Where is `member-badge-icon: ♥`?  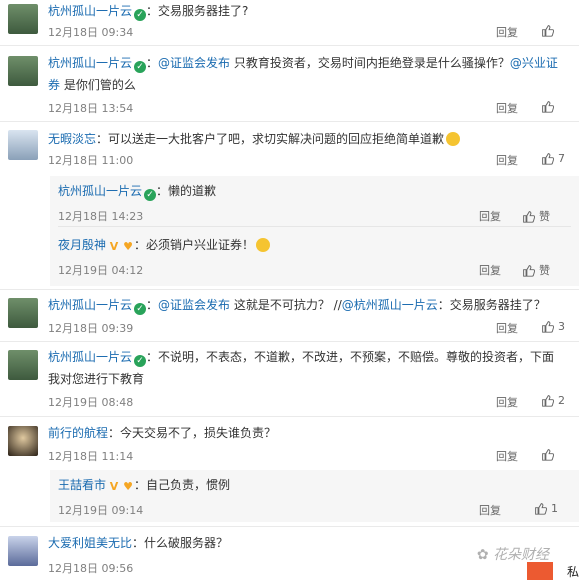
member-badge-icon: ♥ is located at coordinates (128, 486).